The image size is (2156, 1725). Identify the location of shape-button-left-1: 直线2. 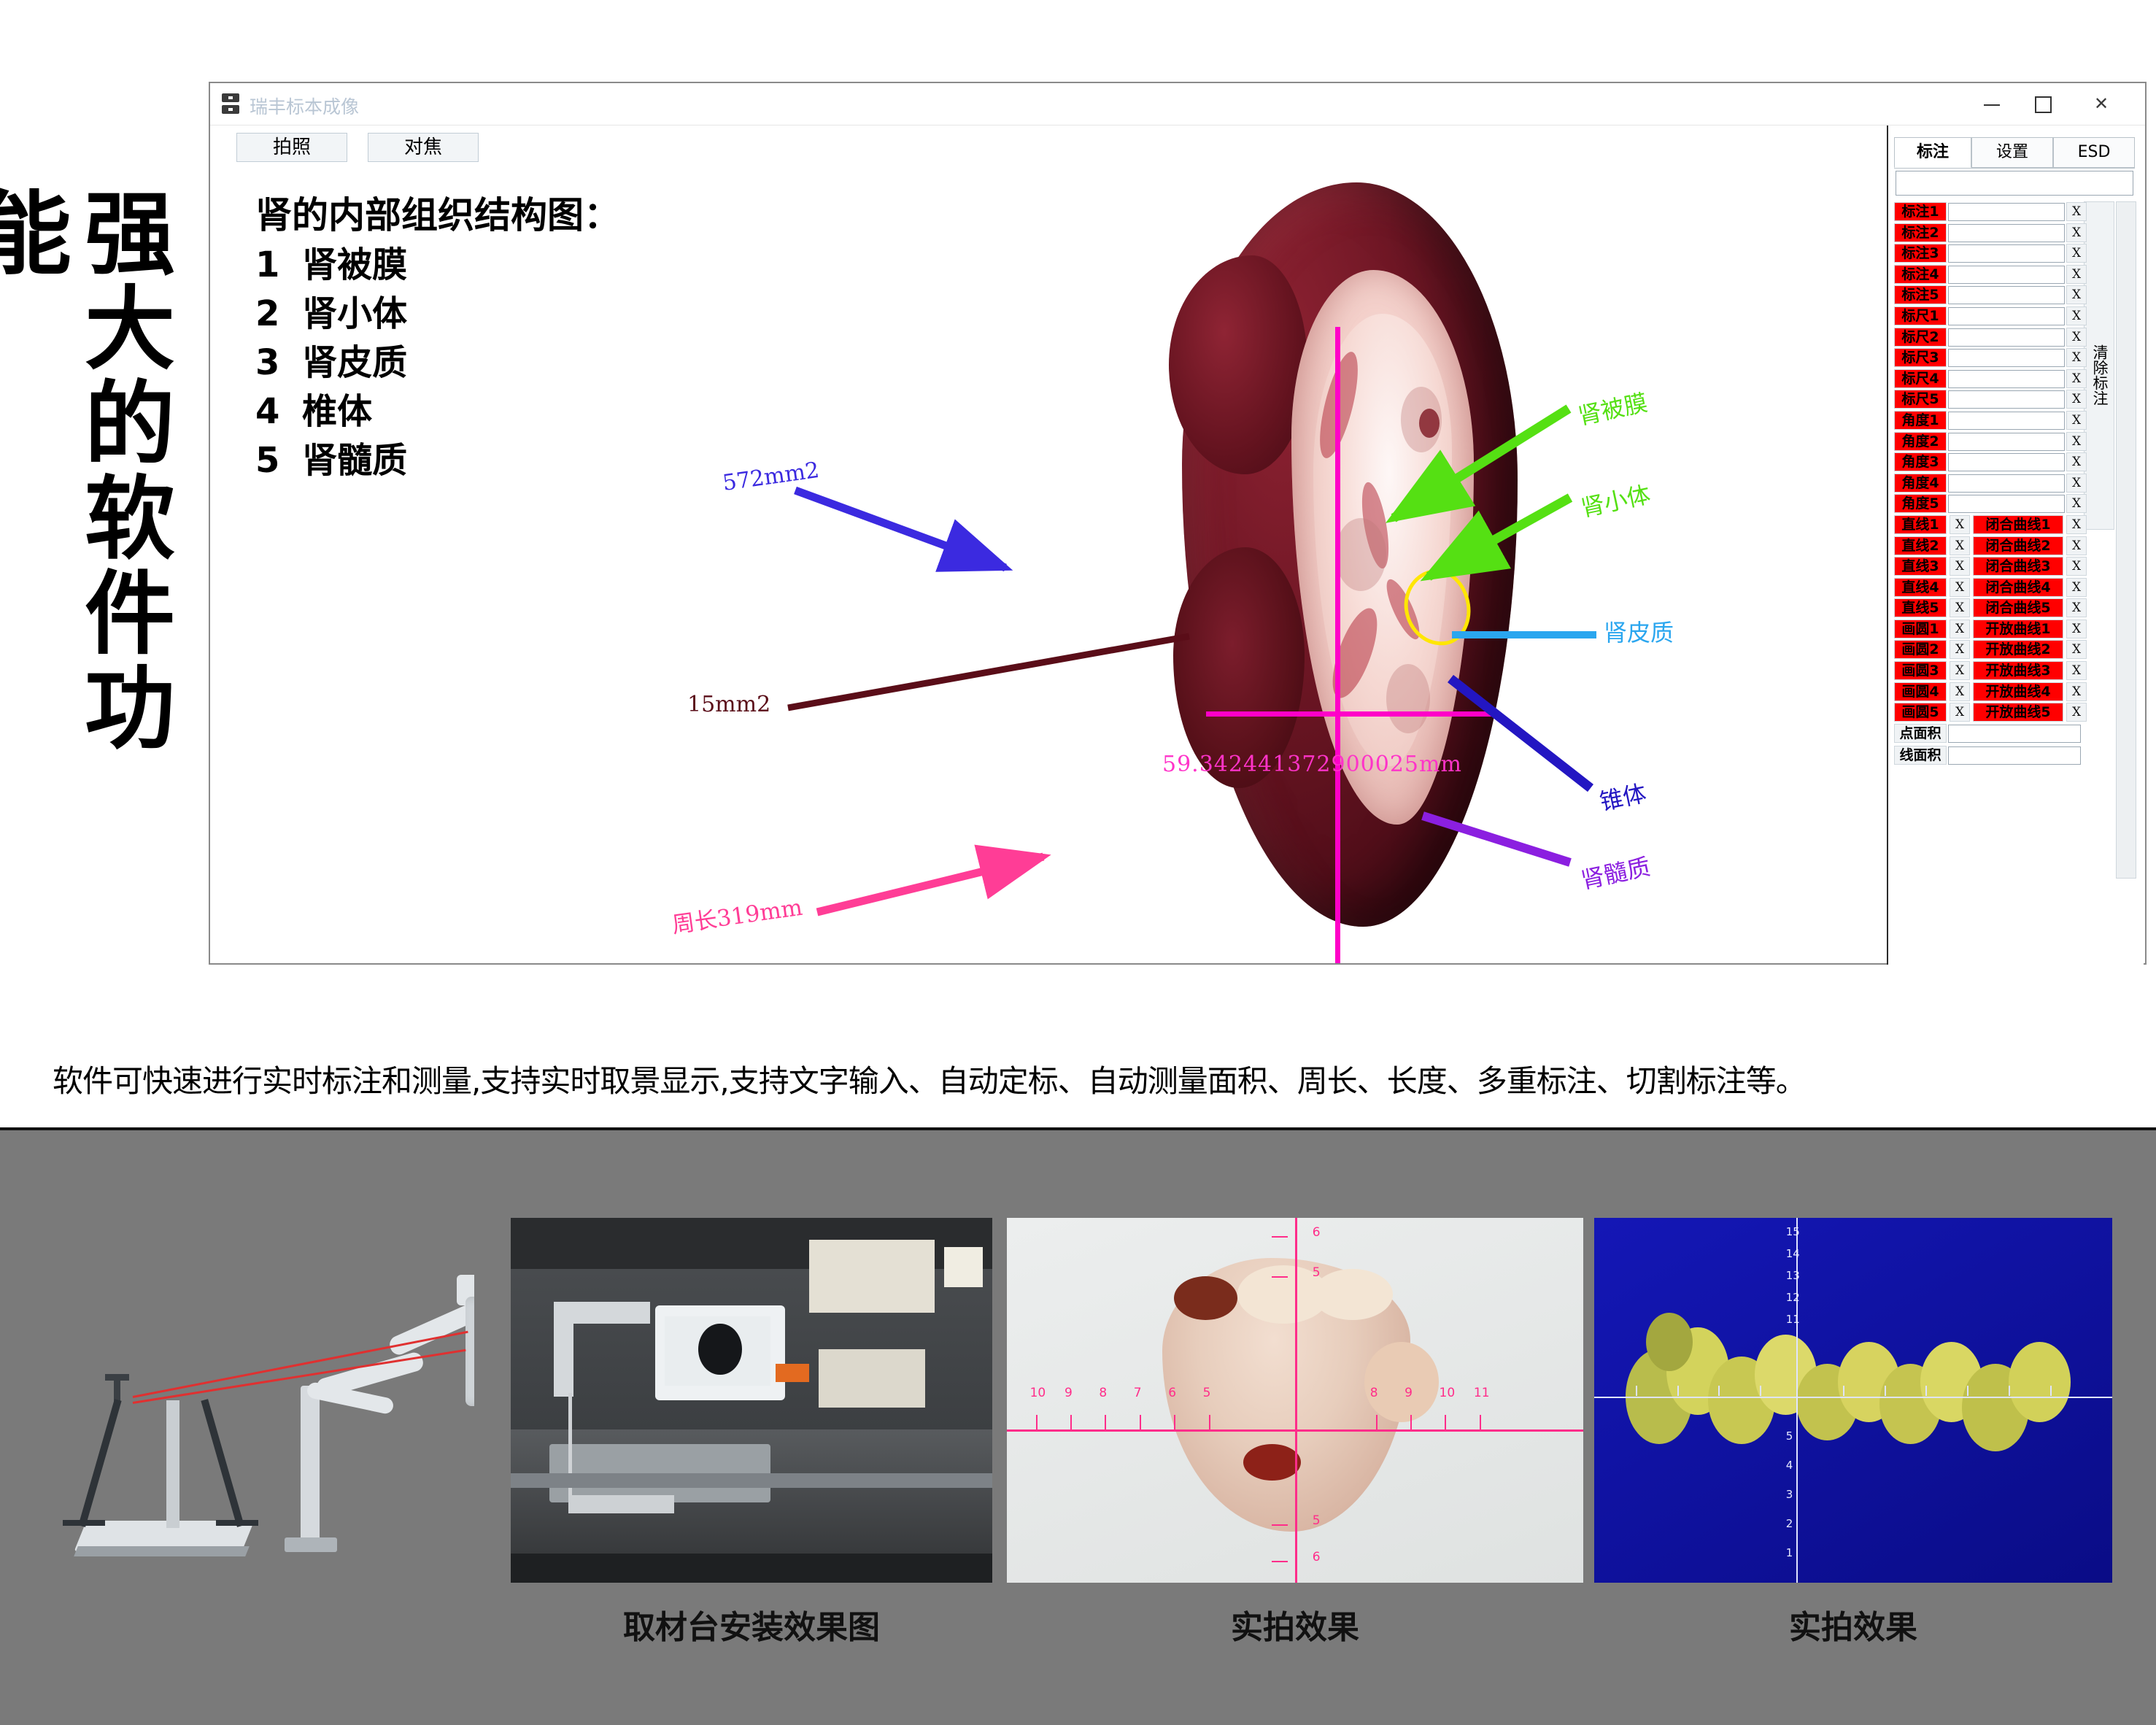
(1920, 545).